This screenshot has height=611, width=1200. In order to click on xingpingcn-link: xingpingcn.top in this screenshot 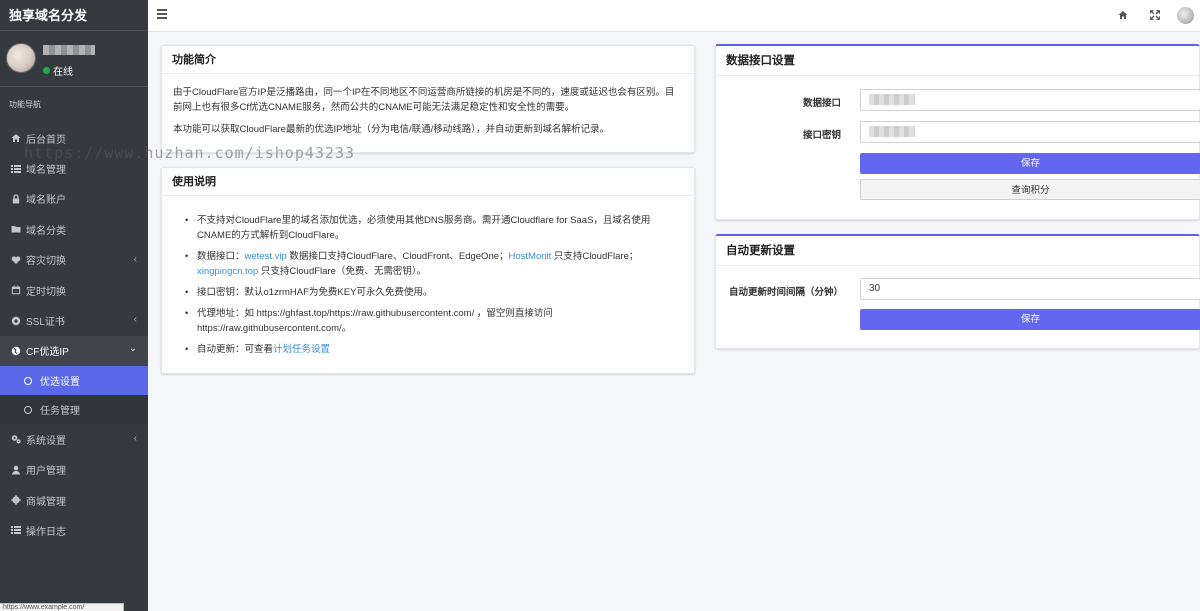, I will do `click(227, 271)`.